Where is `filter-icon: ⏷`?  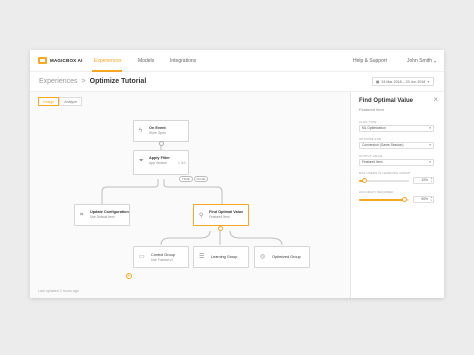 filter-icon: ⏷ is located at coordinates (141, 161).